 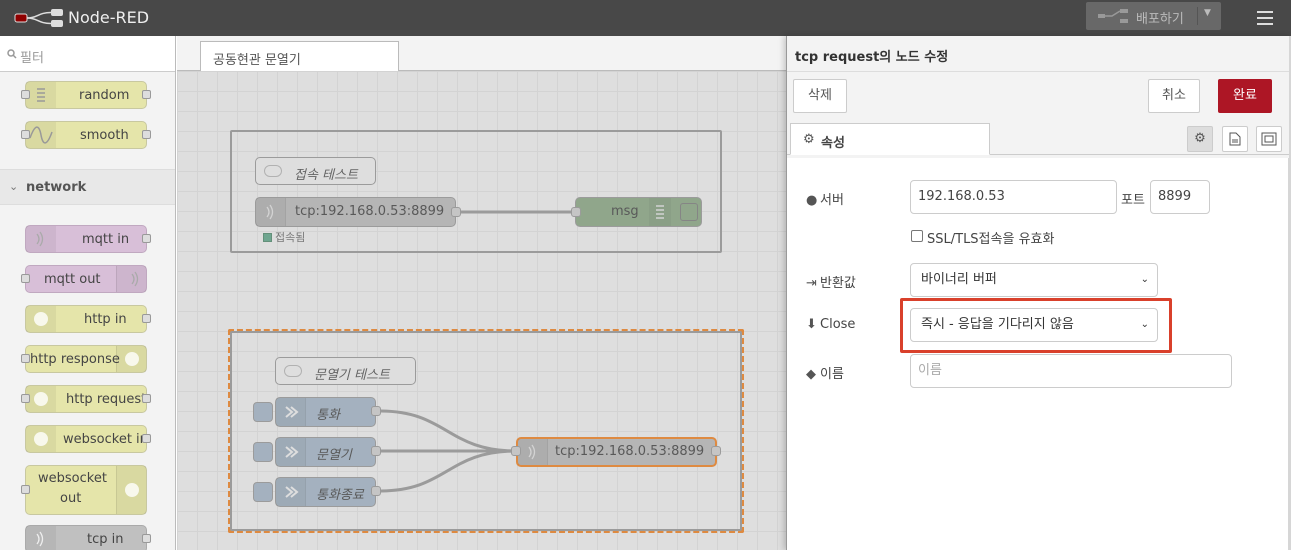 I want to click on smooth-wave-icon, so click(x=41, y=135).